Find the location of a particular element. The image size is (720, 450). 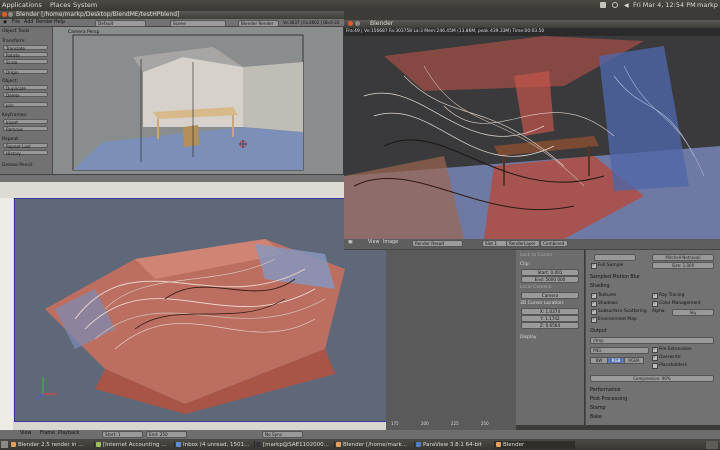

remove-key-button: Remove is located at coordinates (25, 129).